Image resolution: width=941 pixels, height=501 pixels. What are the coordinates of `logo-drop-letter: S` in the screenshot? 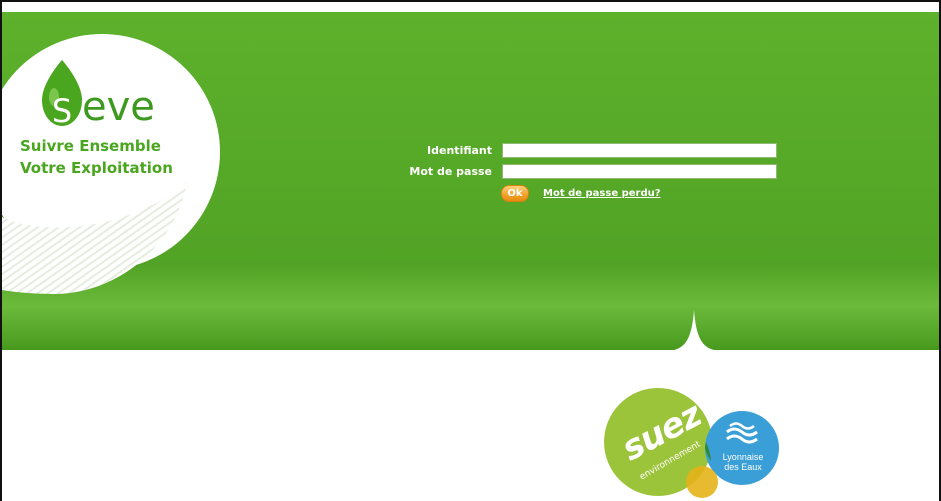 It's located at (62, 111).